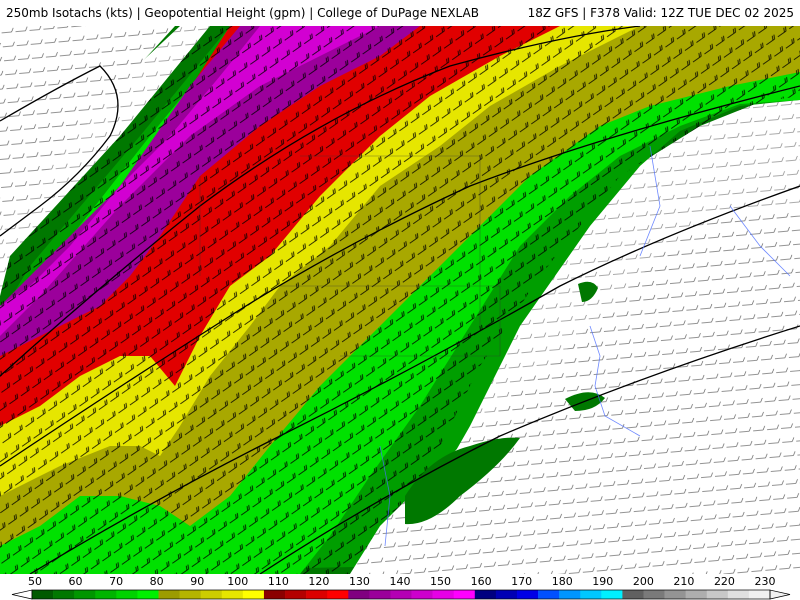 The height and width of the screenshot is (600, 800). Describe the element at coordinates (156, 581) in the screenshot. I see `legend-label-80: 80` at that location.